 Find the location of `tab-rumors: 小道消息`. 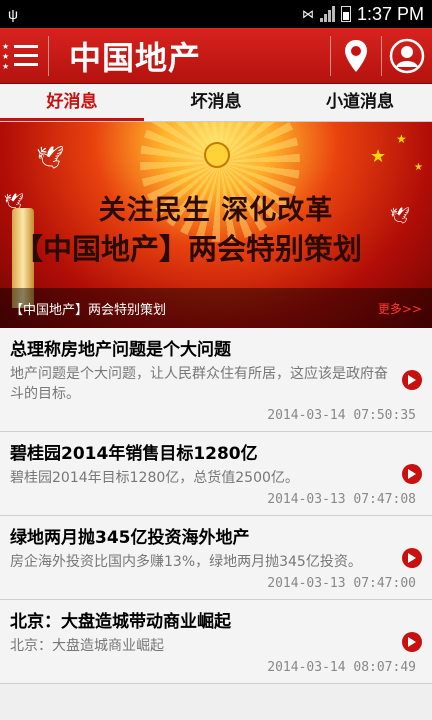

tab-rumors: 小道消息 is located at coordinates (360, 102).